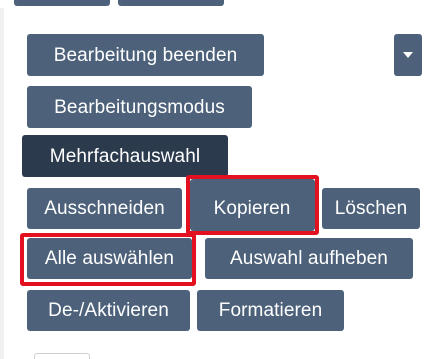 The image size is (439, 359). Describe the element at coordinates (139, 107) in the screenshot. I see `edit-mode-button: Bearbeitungsmodus` at that location.